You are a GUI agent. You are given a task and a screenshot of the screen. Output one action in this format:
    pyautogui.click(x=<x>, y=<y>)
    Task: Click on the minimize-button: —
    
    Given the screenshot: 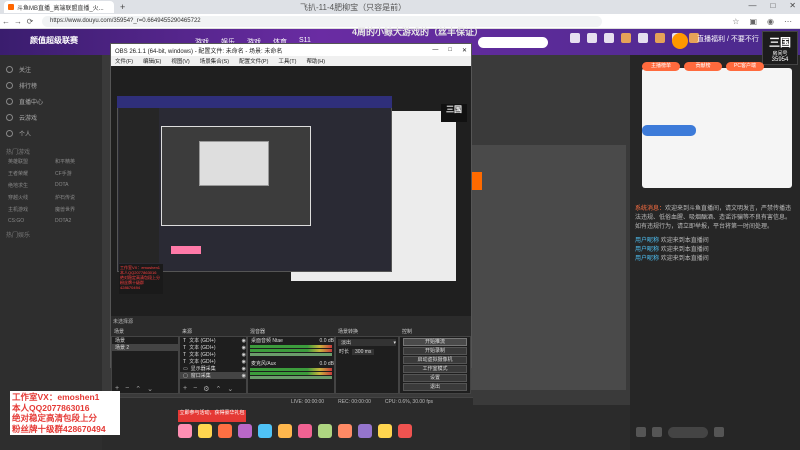 What is the action you would take?
    pyautogui.click(x=752, y=5)
    